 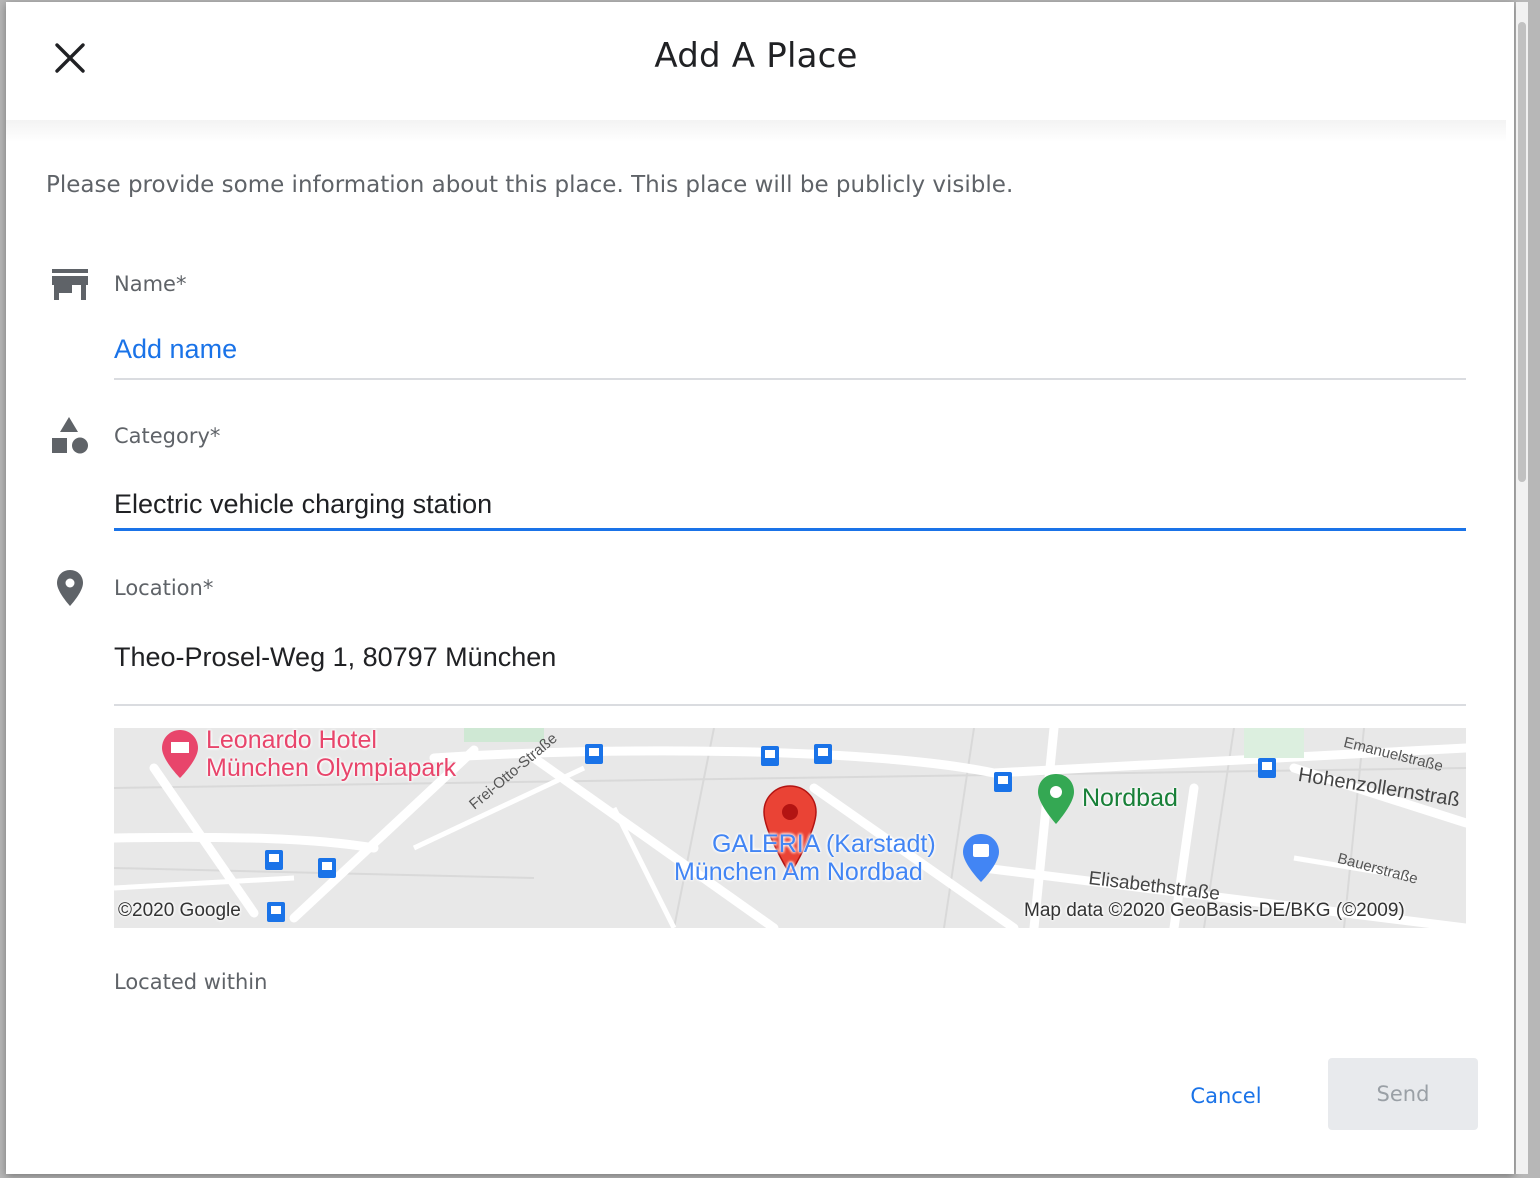 I want to click on hotel-label-line2: München Olympiapark, so click(x=331, y=768).